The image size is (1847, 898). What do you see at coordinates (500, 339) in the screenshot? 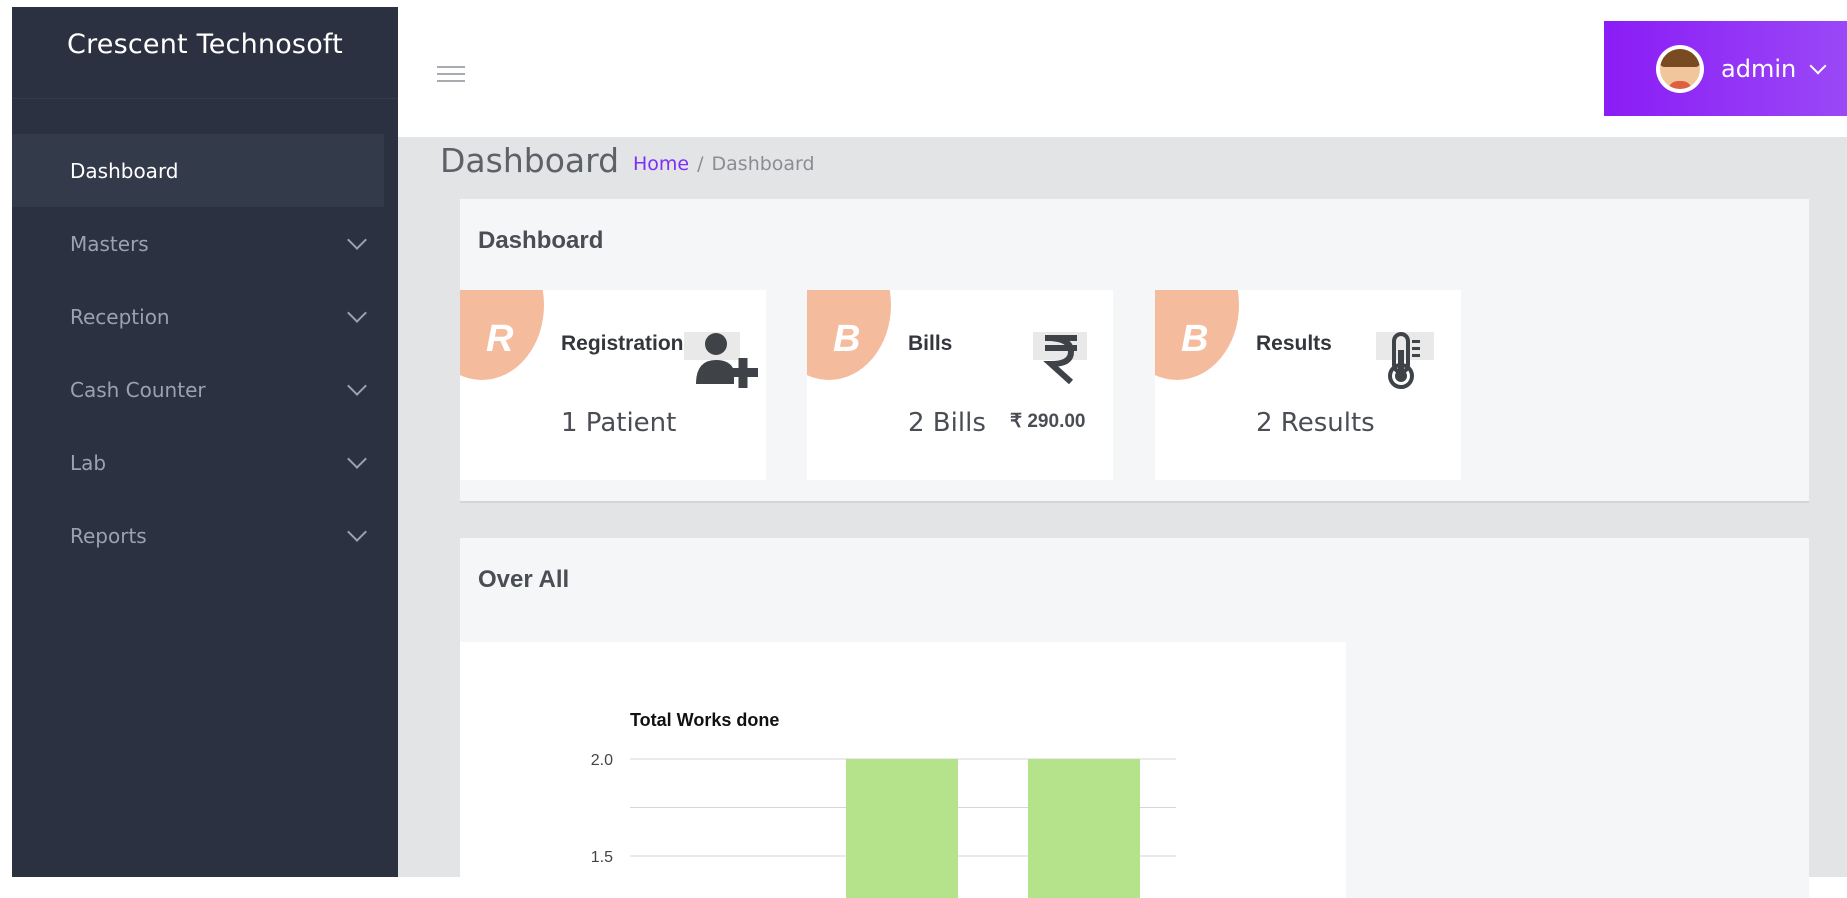
I see `card-letter: R` at bounding box center [500, 339].